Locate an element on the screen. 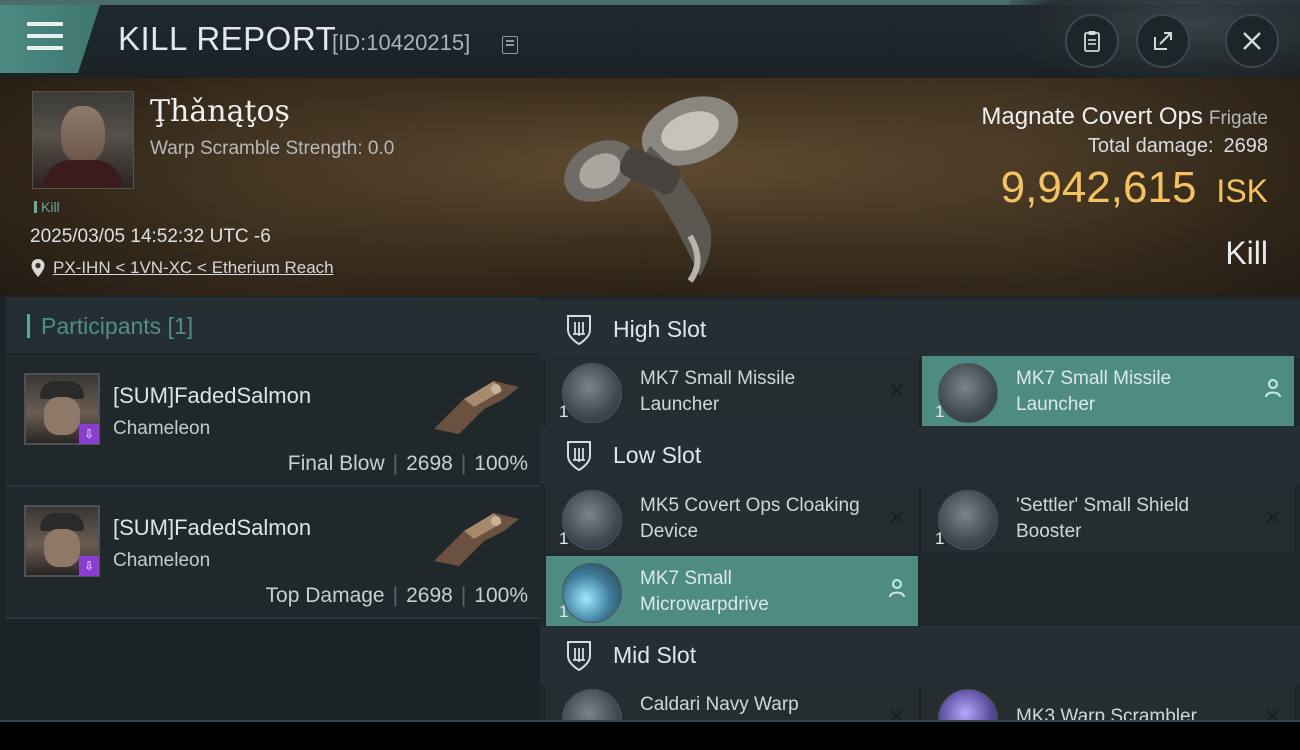  participant-role: Top Damage is located at coordinates (325, 595).